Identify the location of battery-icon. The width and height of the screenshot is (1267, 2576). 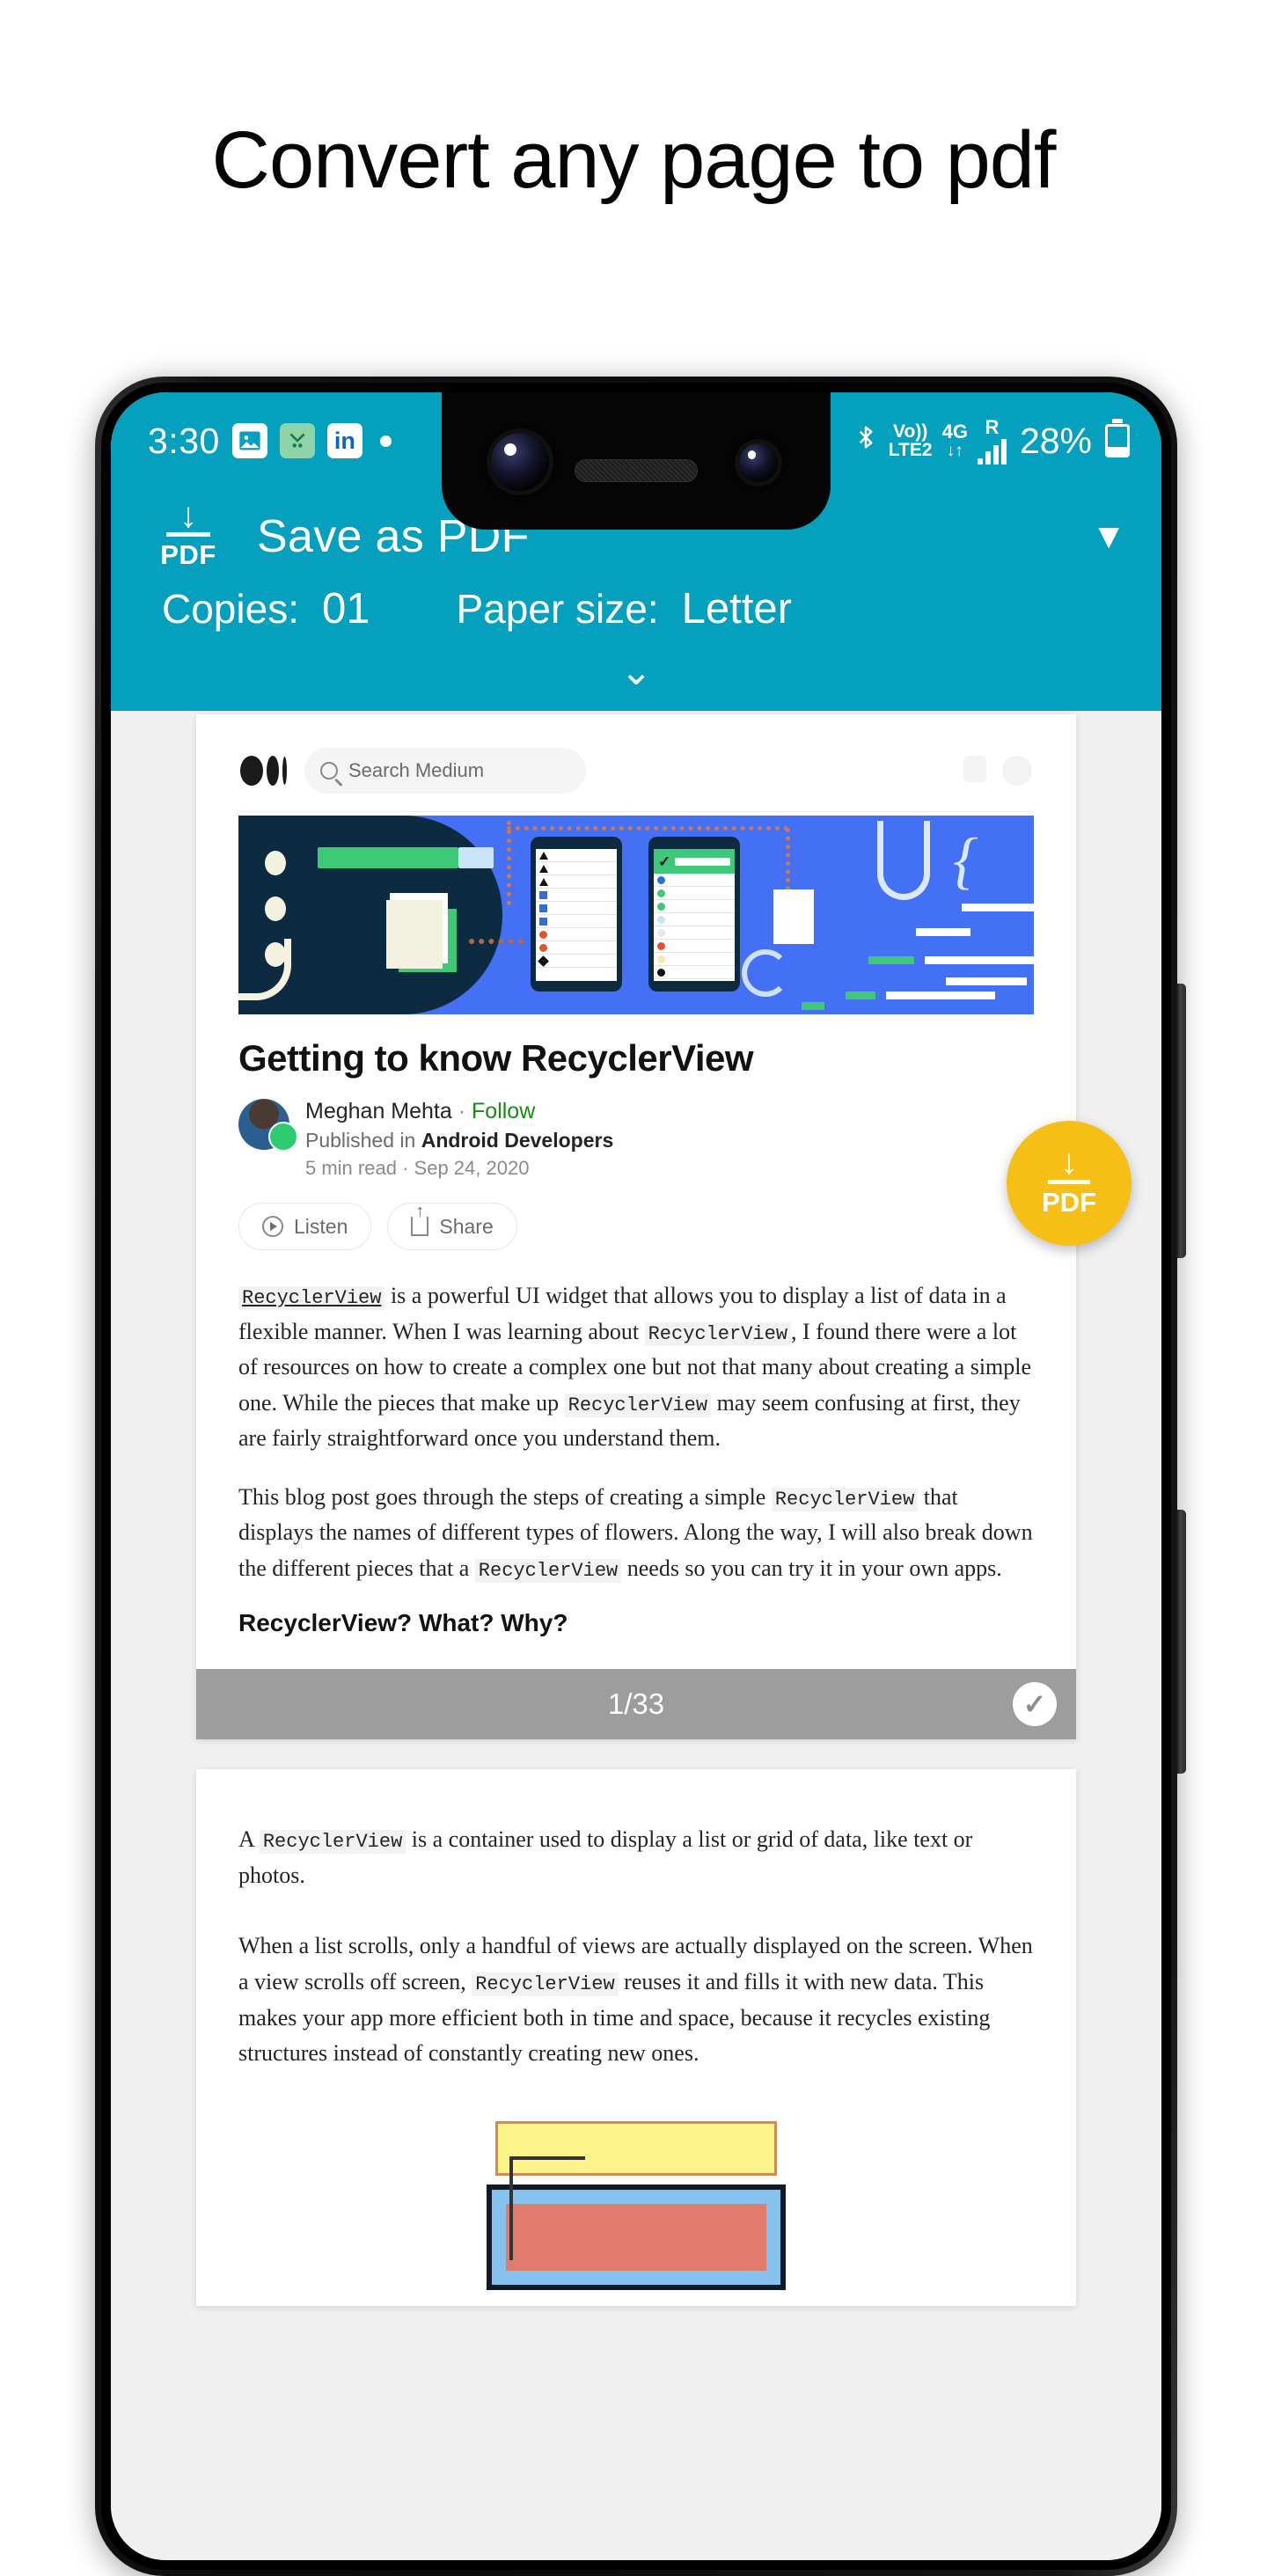
(1117, 440).